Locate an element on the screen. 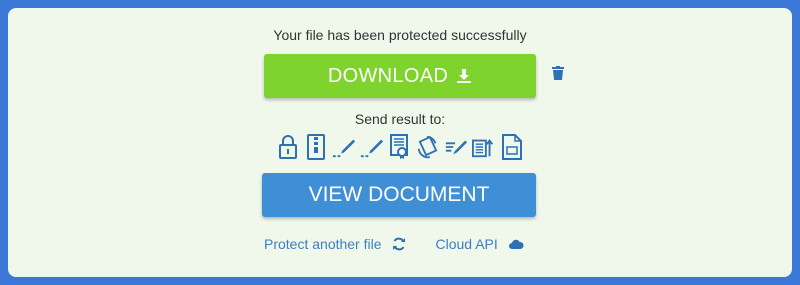 The image size is (800, 285). send-result-label: Send result to: is located at coordinates (400, 119).